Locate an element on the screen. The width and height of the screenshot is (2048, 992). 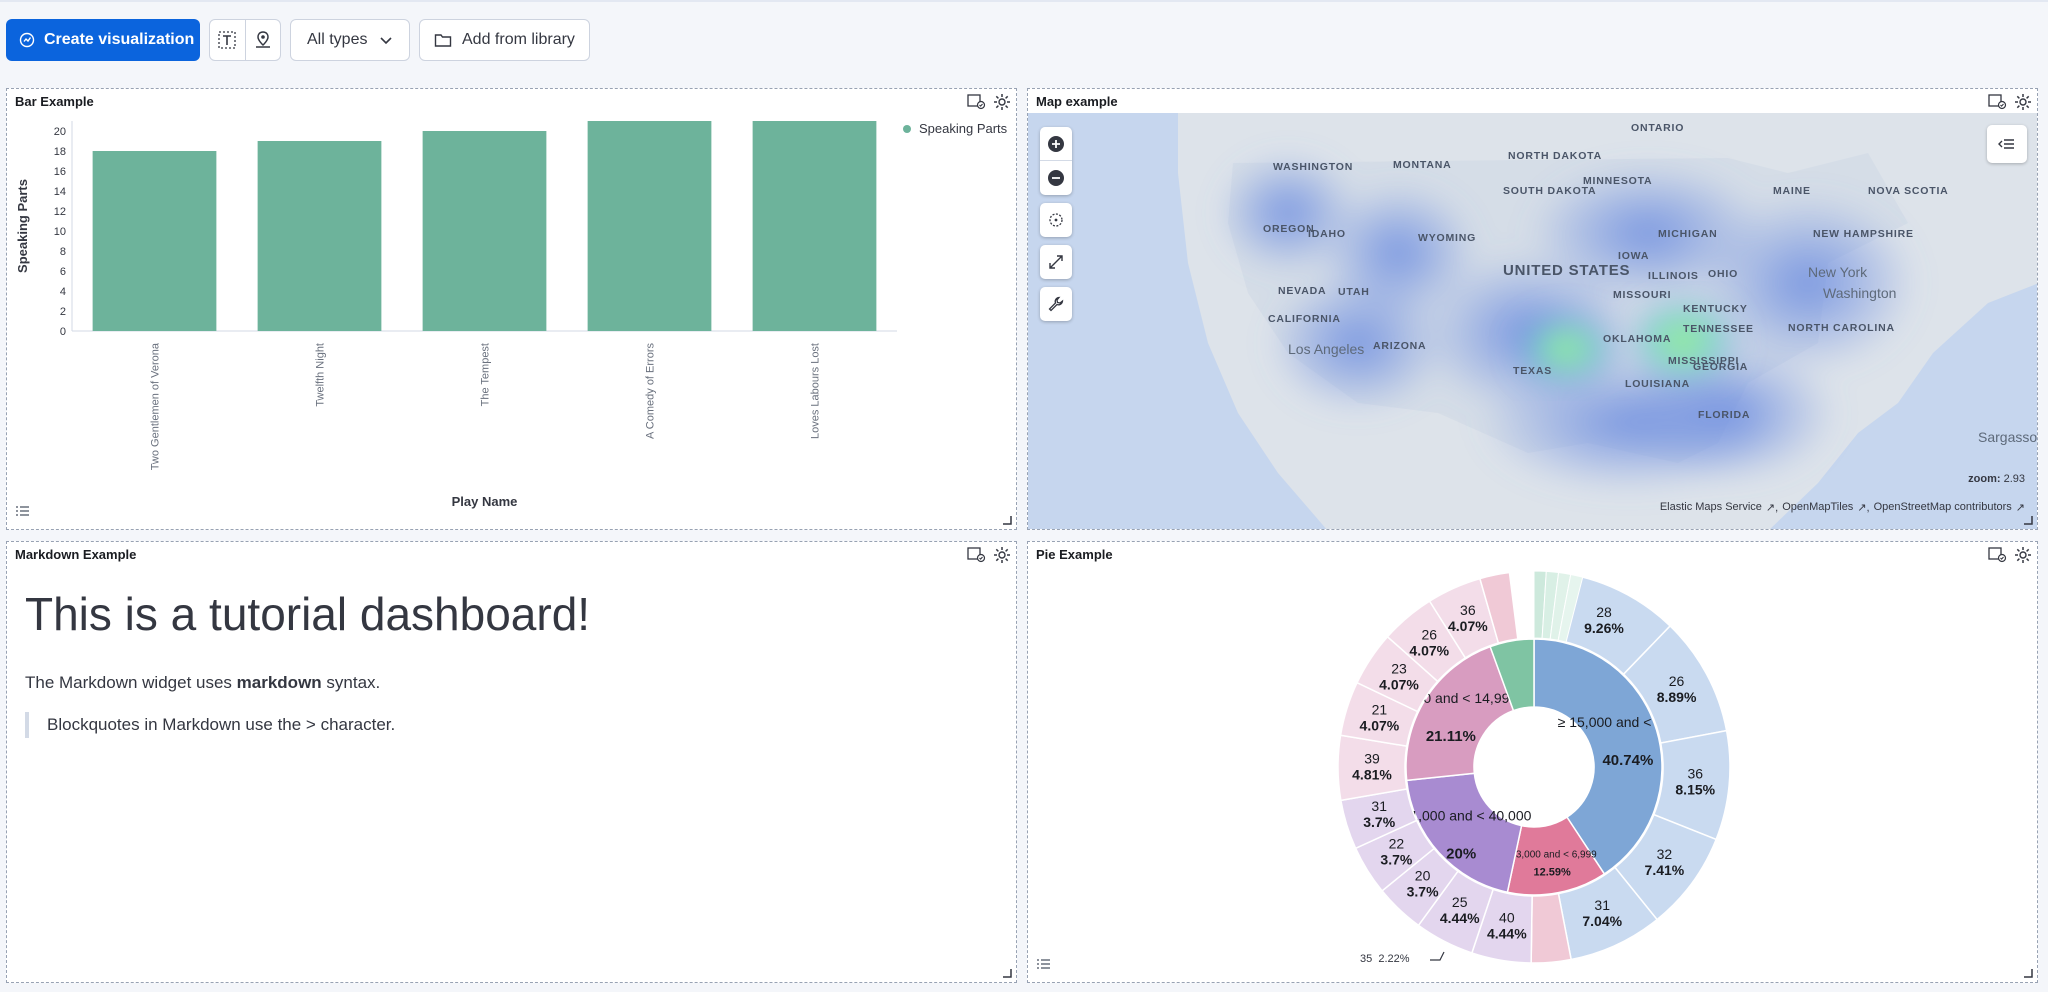
map-place-label: Washington is located at coordinates (1859, 293).